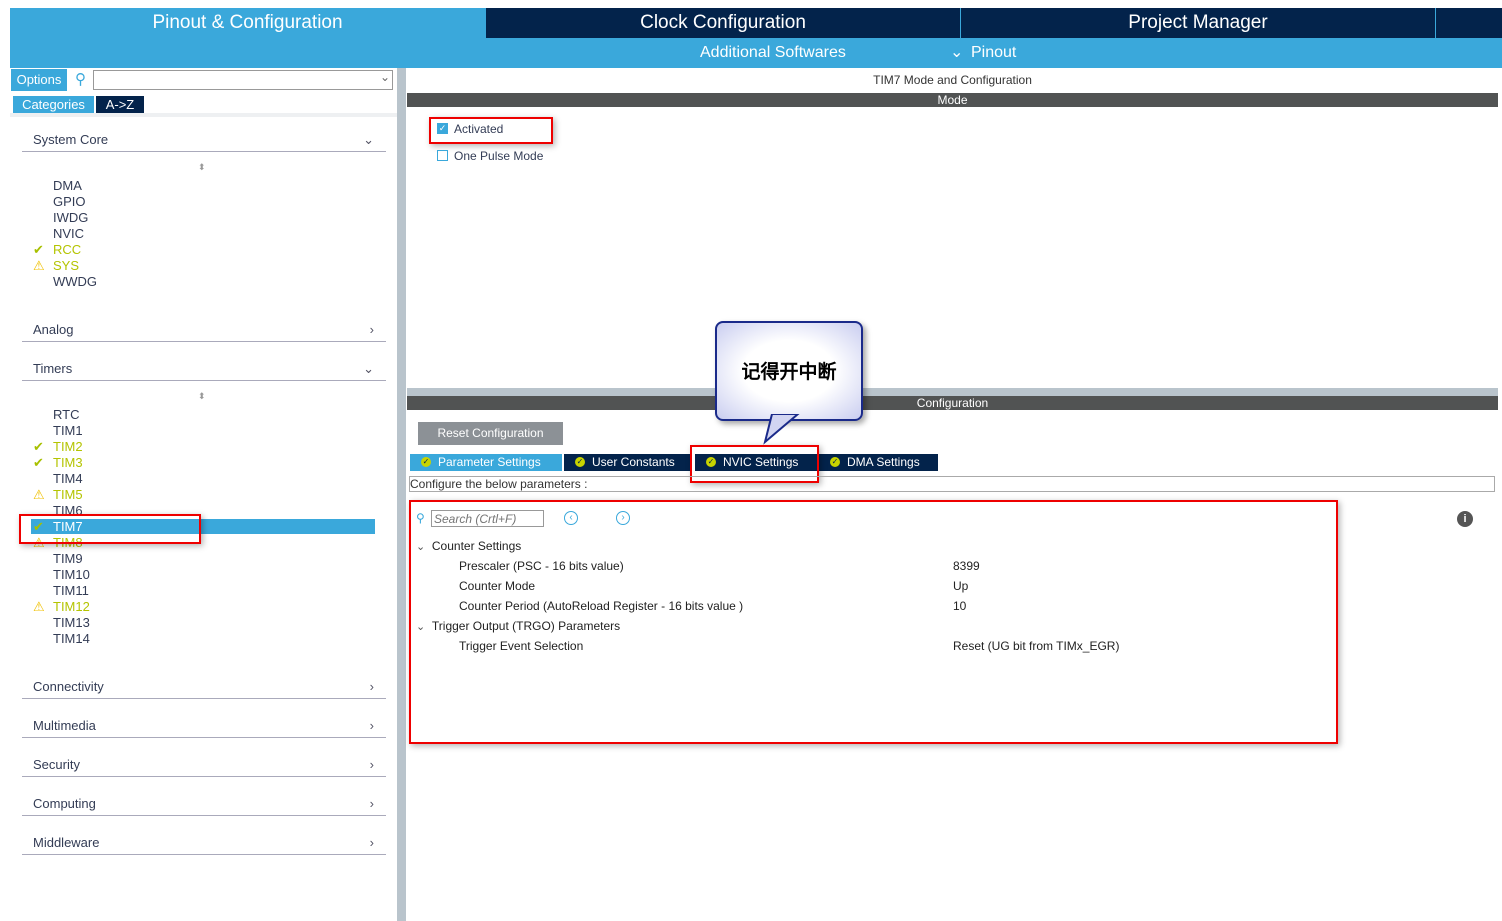 This screenshot has height=921, width=1502. I want to click on item-label: RTC, so click(66, 414).